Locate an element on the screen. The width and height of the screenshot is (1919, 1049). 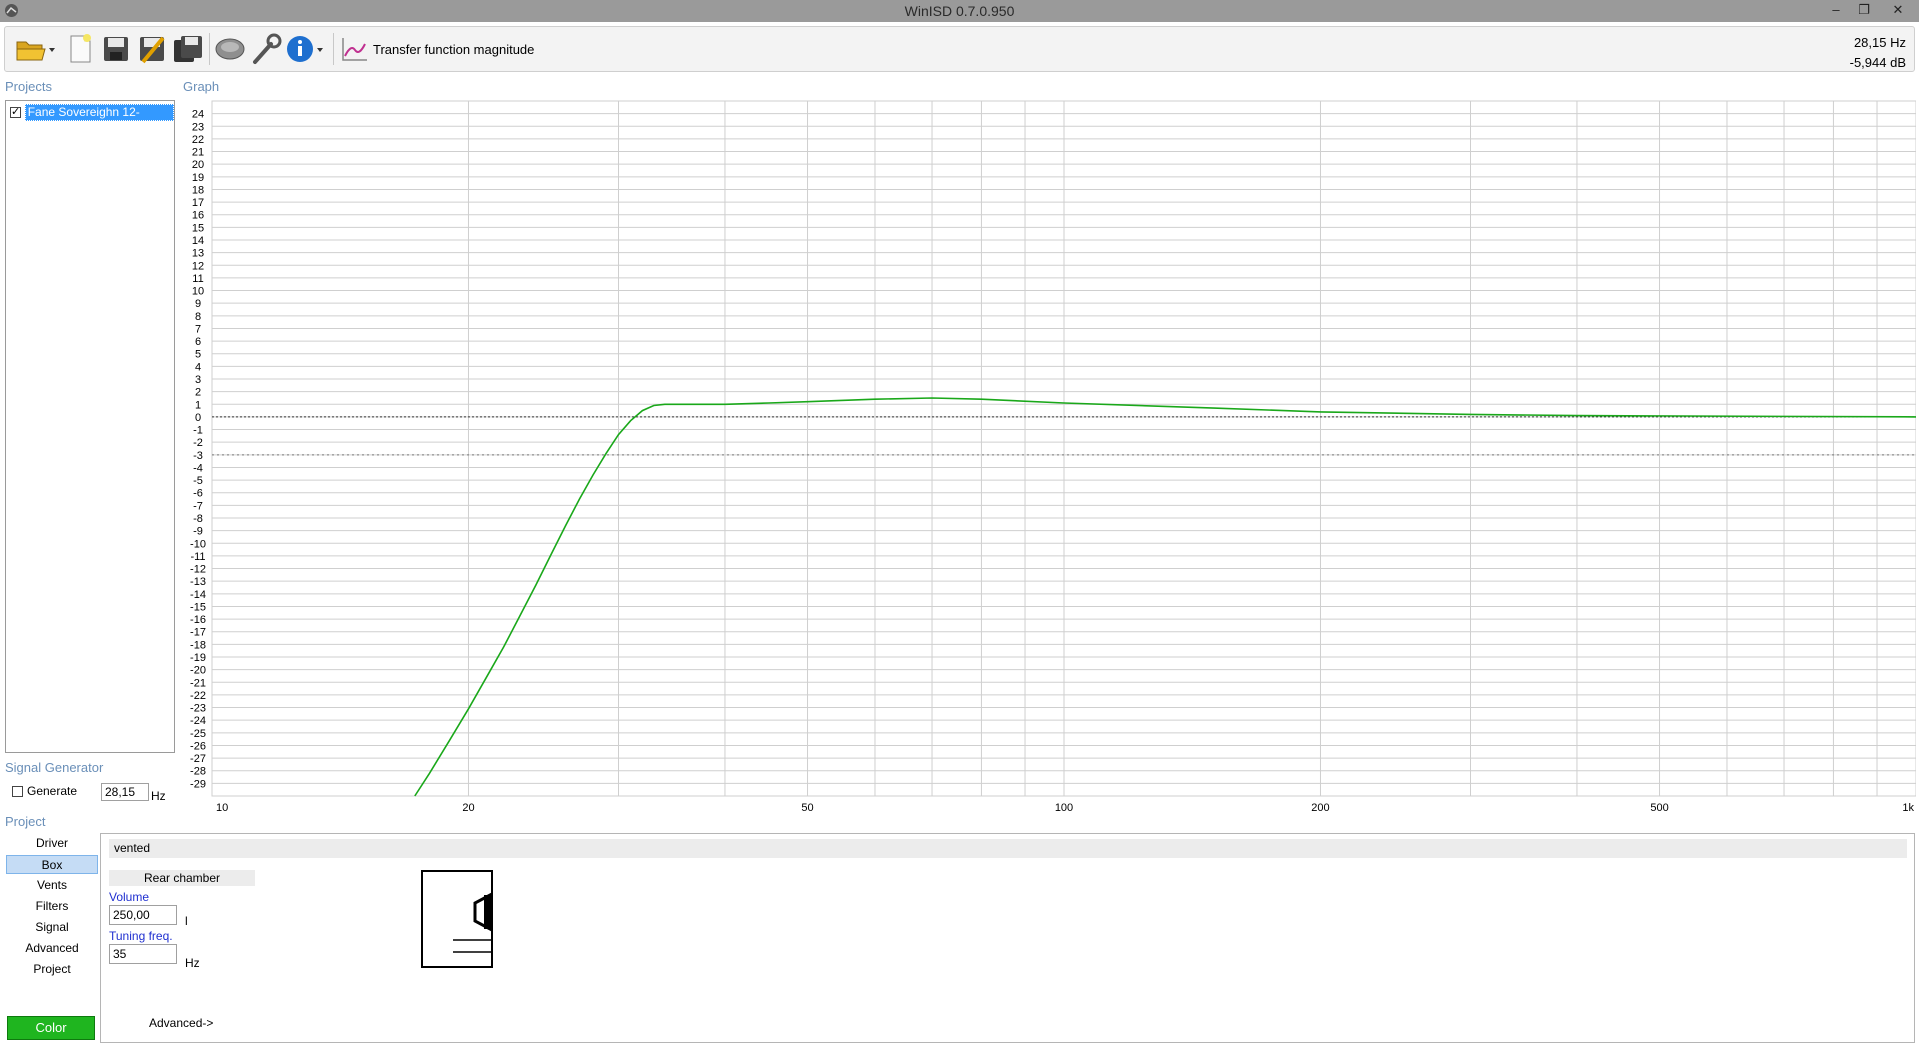
y-tick-label: 15 is located at coordinates (198, 228).